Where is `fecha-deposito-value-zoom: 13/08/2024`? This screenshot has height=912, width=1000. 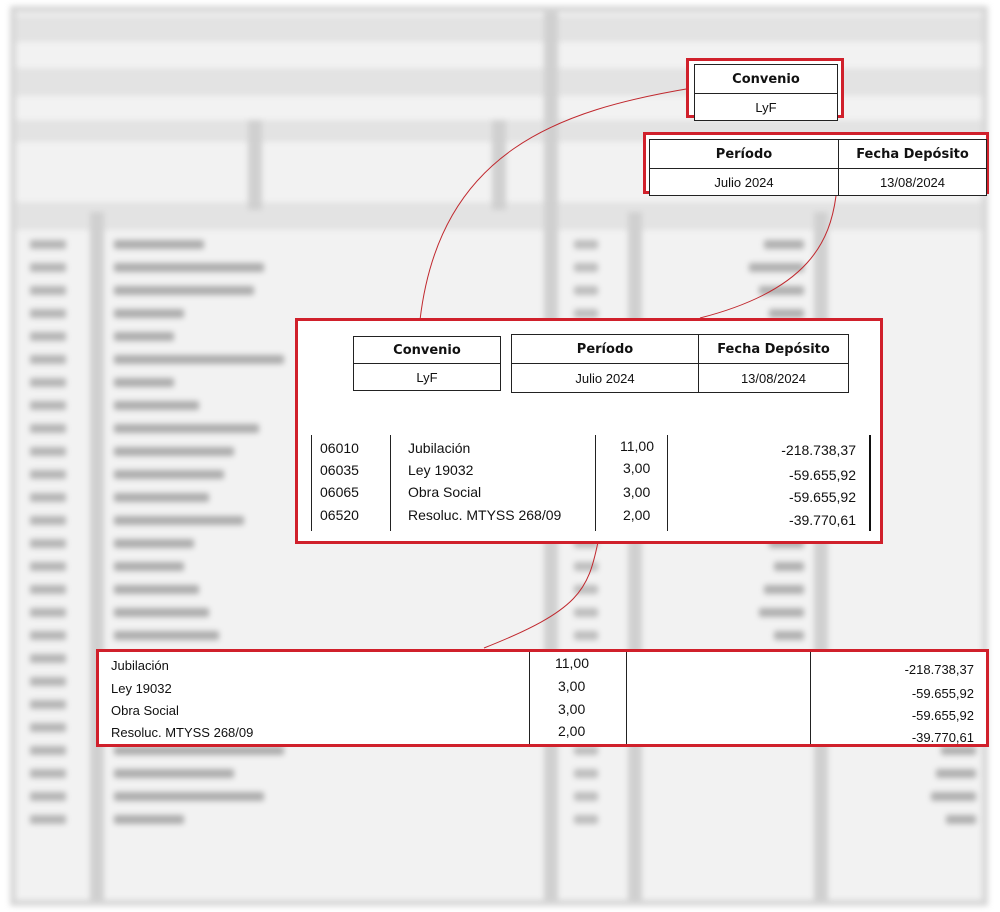 fecha-deposito-value-zoom: 13/08/2024 is located at coordinates (773, 378).